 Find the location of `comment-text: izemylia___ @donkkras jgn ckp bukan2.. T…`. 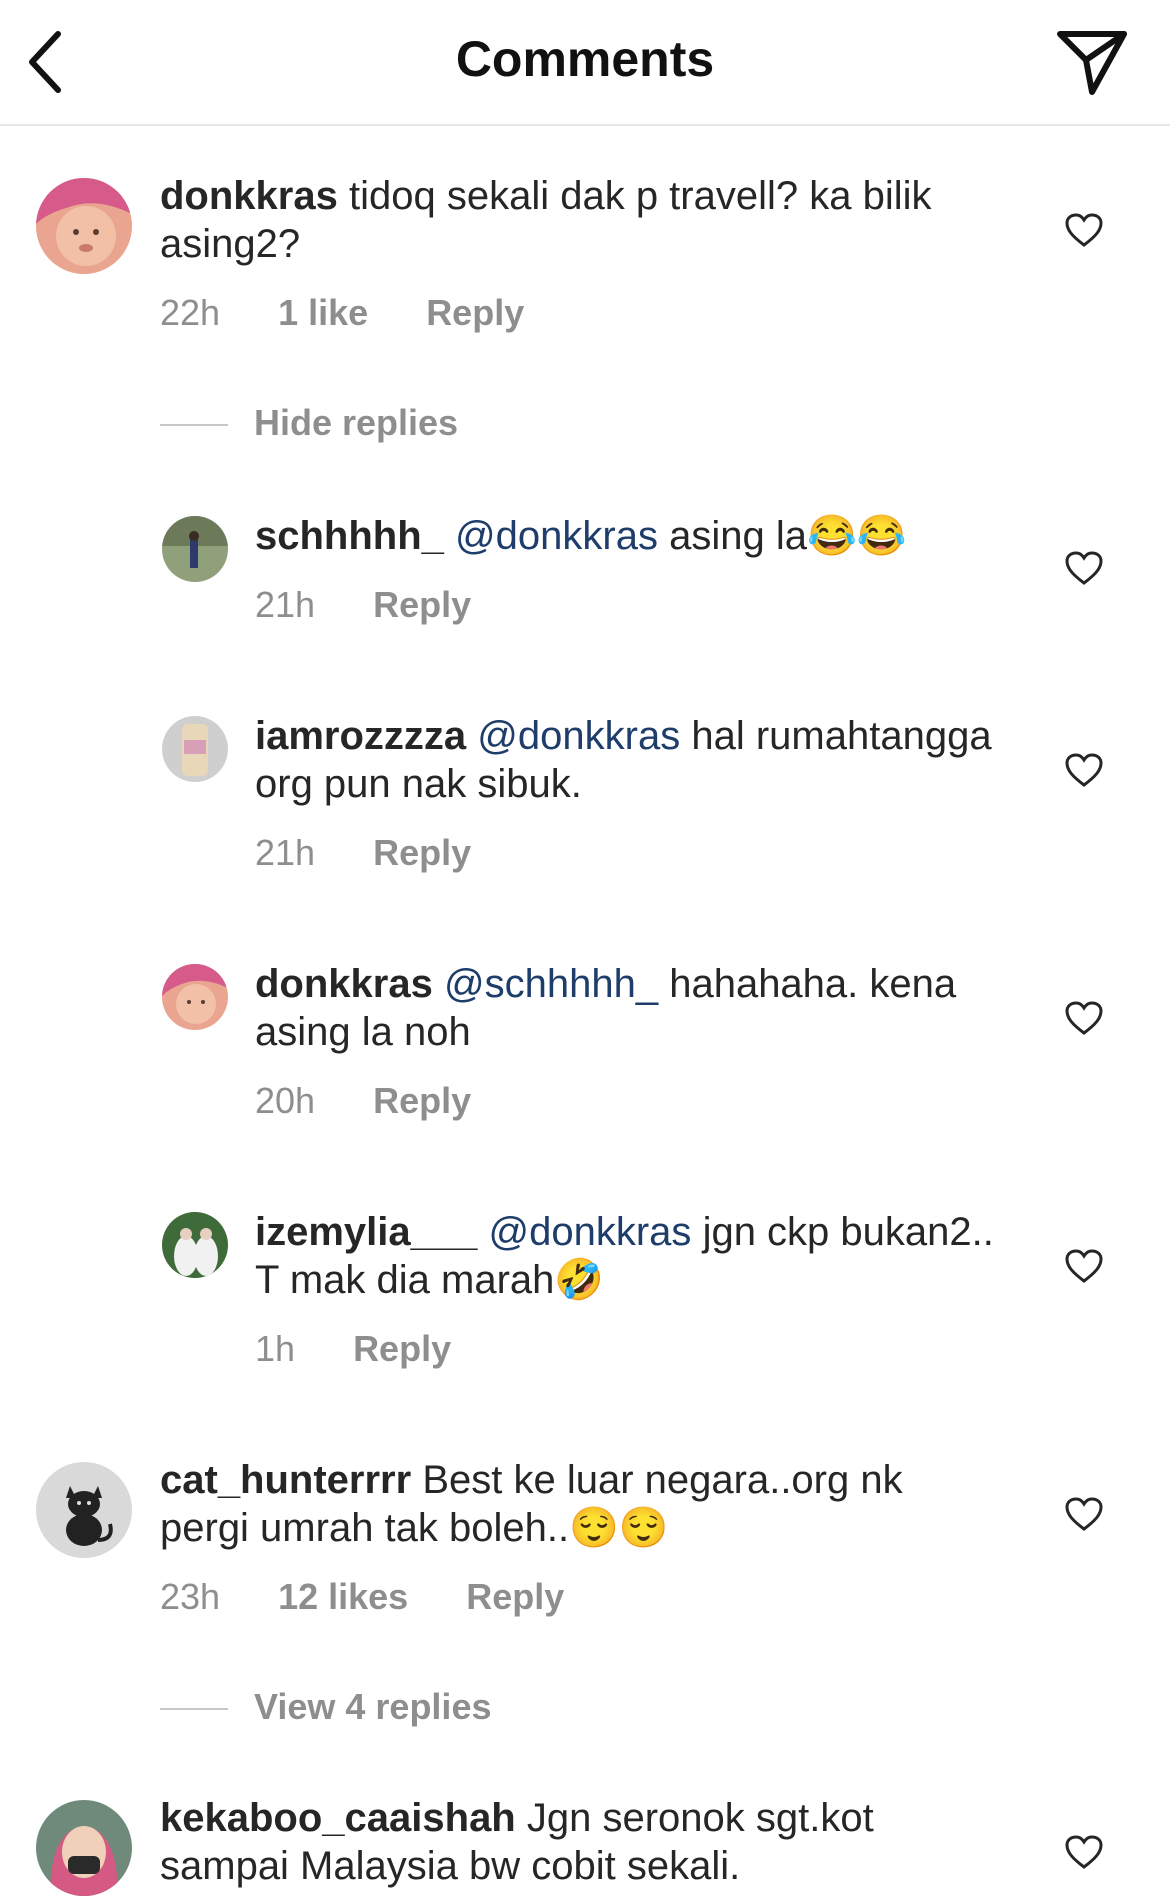

comment-text: izemylia___ @donkkras jgn ckp bukan2.. T… is located at coordinates (635, 1256).